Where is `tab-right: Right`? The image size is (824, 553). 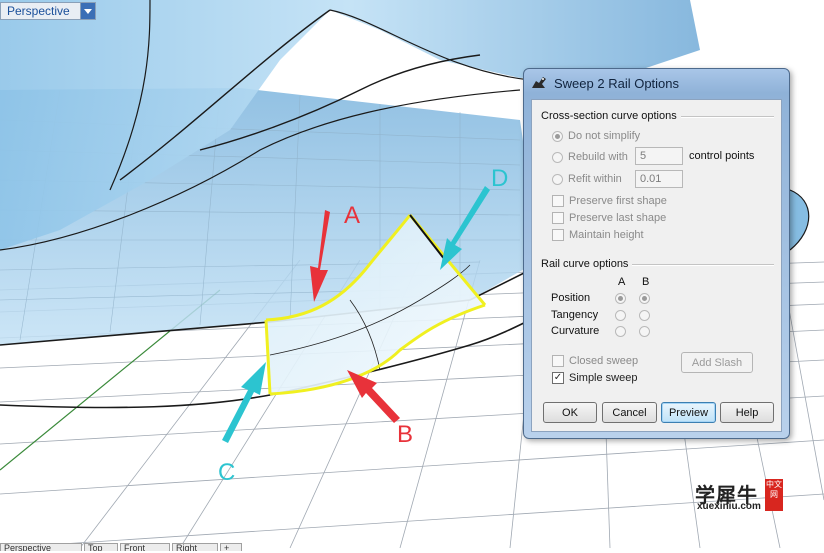
tab-right: Right is located at coordinates (195, 547).